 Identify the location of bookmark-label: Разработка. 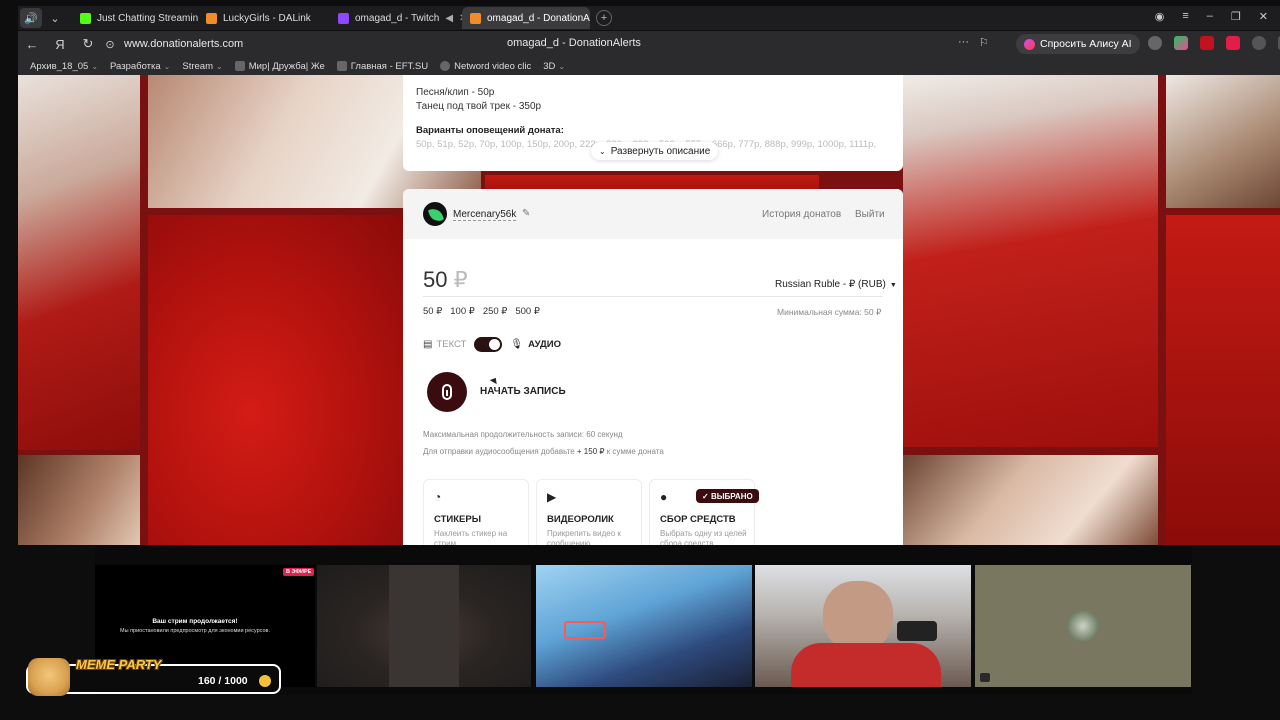
(135, 66).